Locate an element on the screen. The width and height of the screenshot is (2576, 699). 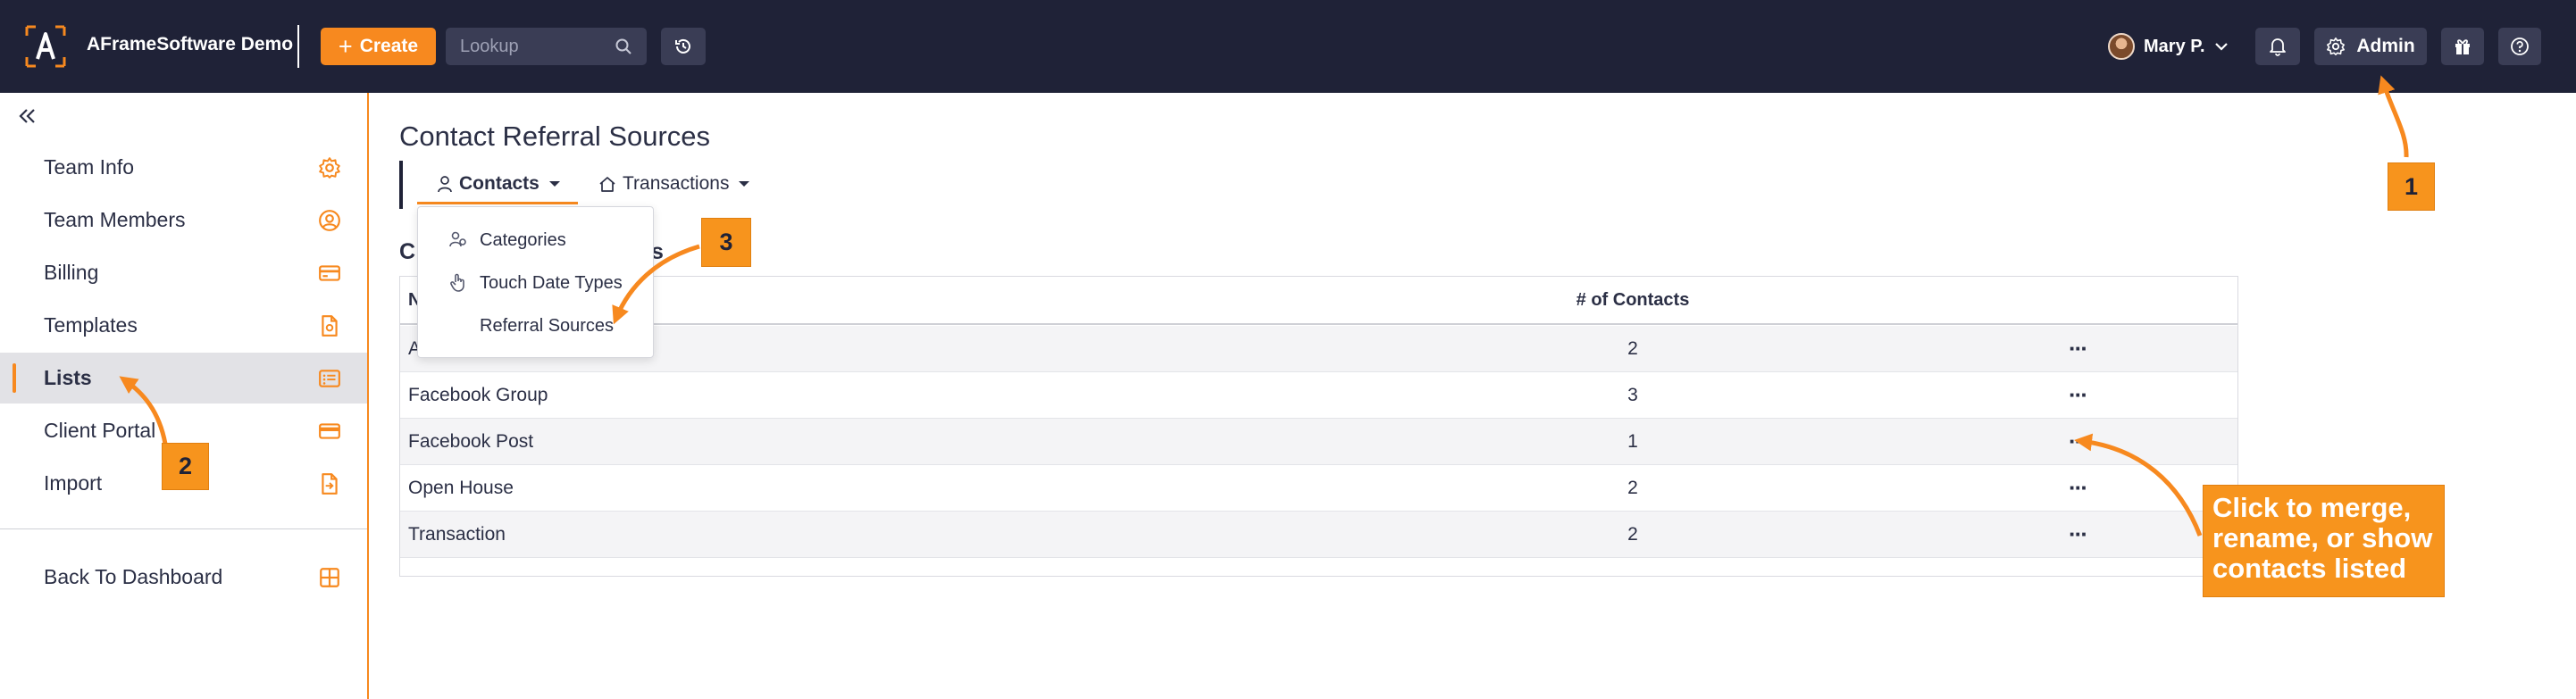
sidebar-item-label: Client Portal is located at coordinates (100, 430).